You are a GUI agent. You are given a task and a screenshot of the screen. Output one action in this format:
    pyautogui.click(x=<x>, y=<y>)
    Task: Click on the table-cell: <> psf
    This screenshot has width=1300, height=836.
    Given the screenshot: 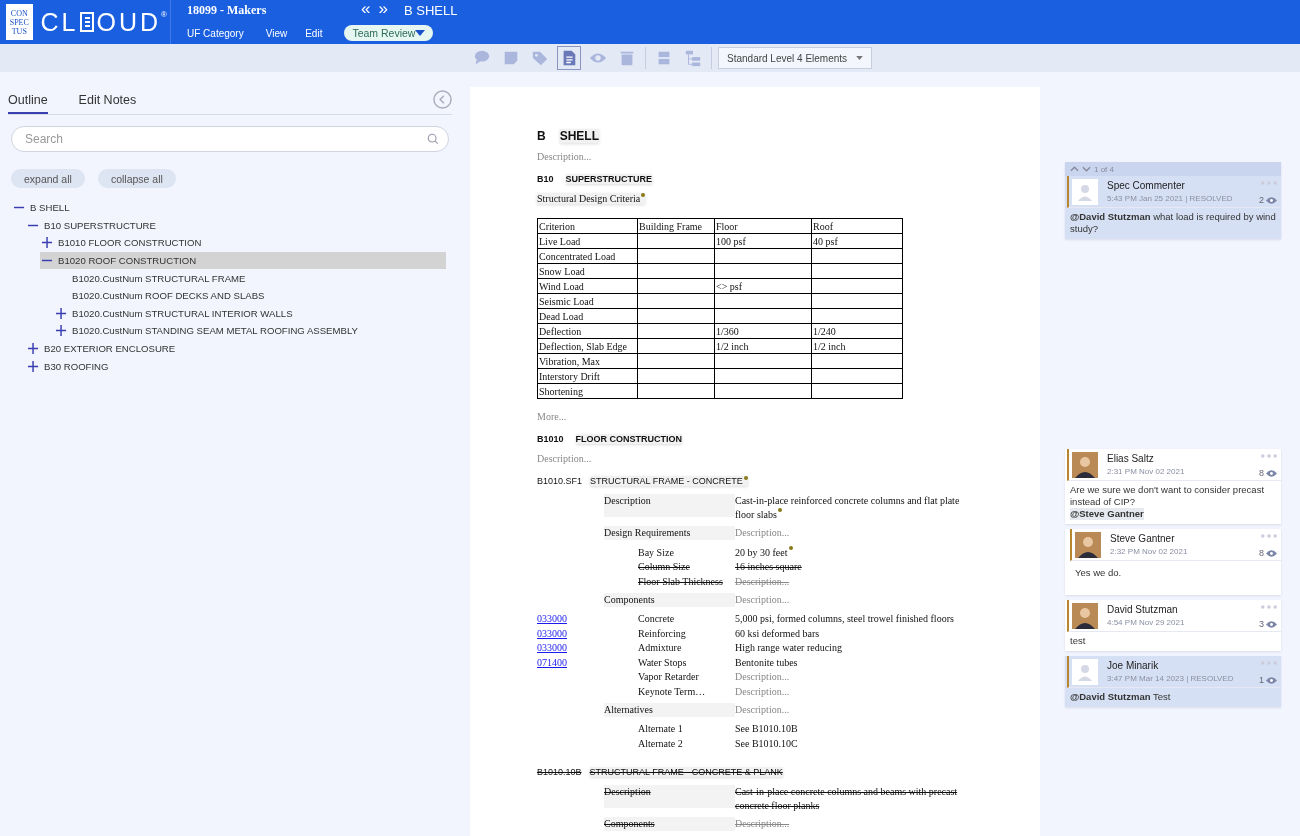 What is the action you would take?
    pyautogui.click(x=763, y=286)
    